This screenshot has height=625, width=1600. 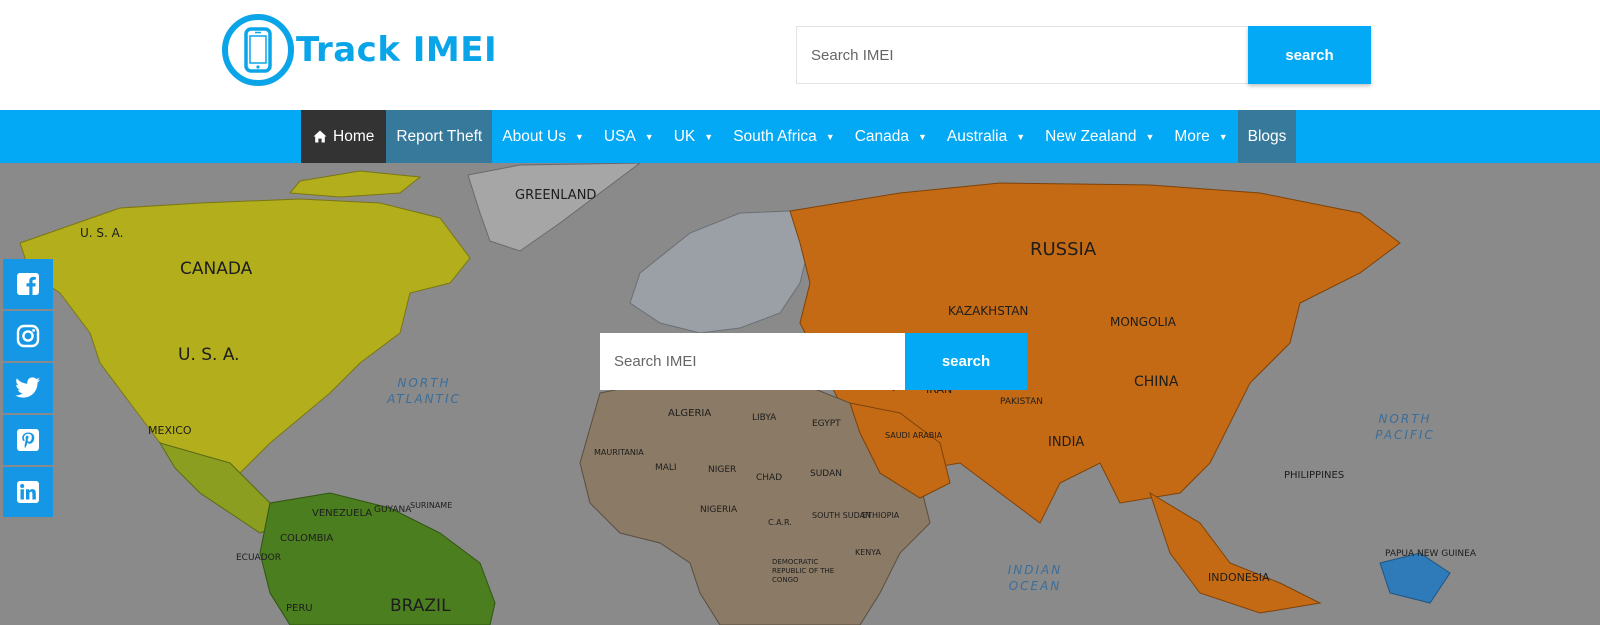 What do you see at coordinates (1091, 136) in the screenshot?
I see `nav-label-new-zealand: New Zealand` at bounding box center [1091, 136].